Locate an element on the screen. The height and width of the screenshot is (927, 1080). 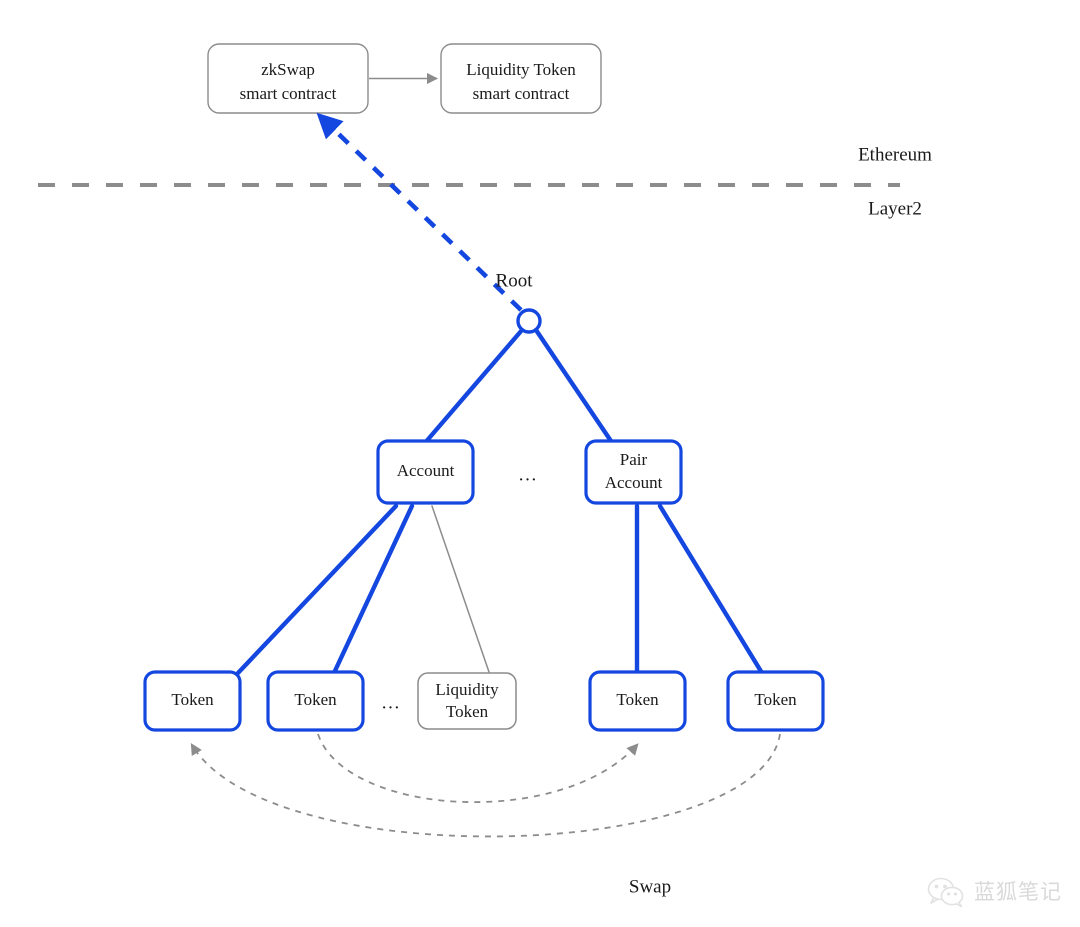
token-4-label: Token is located at coordinates (637, 699).